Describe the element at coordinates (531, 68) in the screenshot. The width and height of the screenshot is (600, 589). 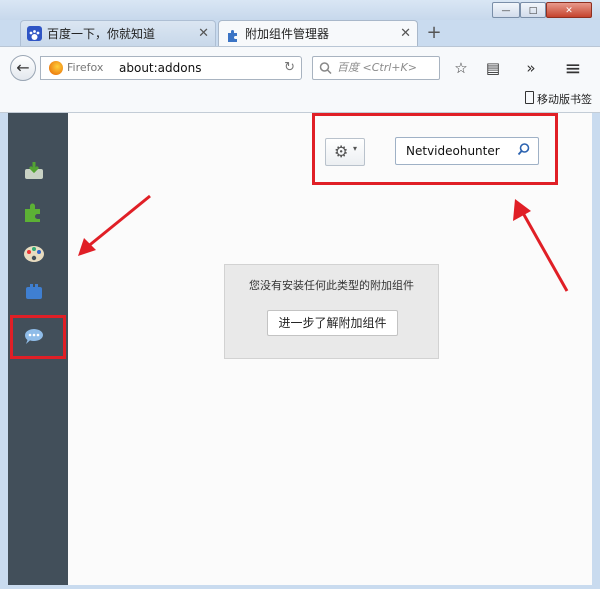
I see `overflow-icon: »` at that location.